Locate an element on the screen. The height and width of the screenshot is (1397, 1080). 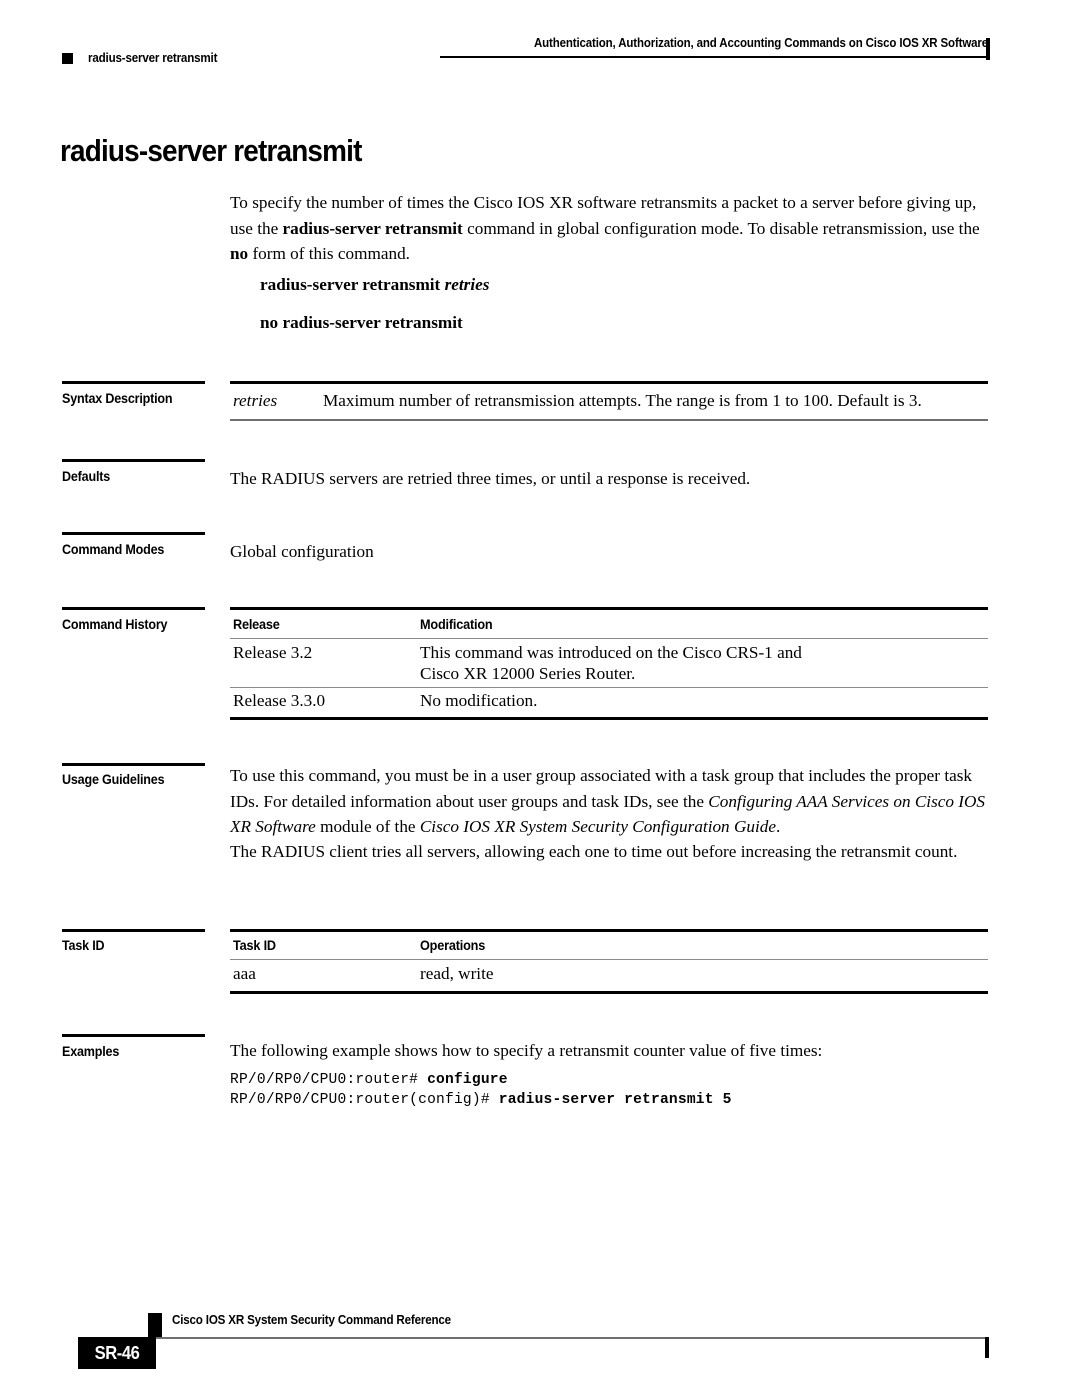
command-history-top-rule is located at coordinates (609, 608).